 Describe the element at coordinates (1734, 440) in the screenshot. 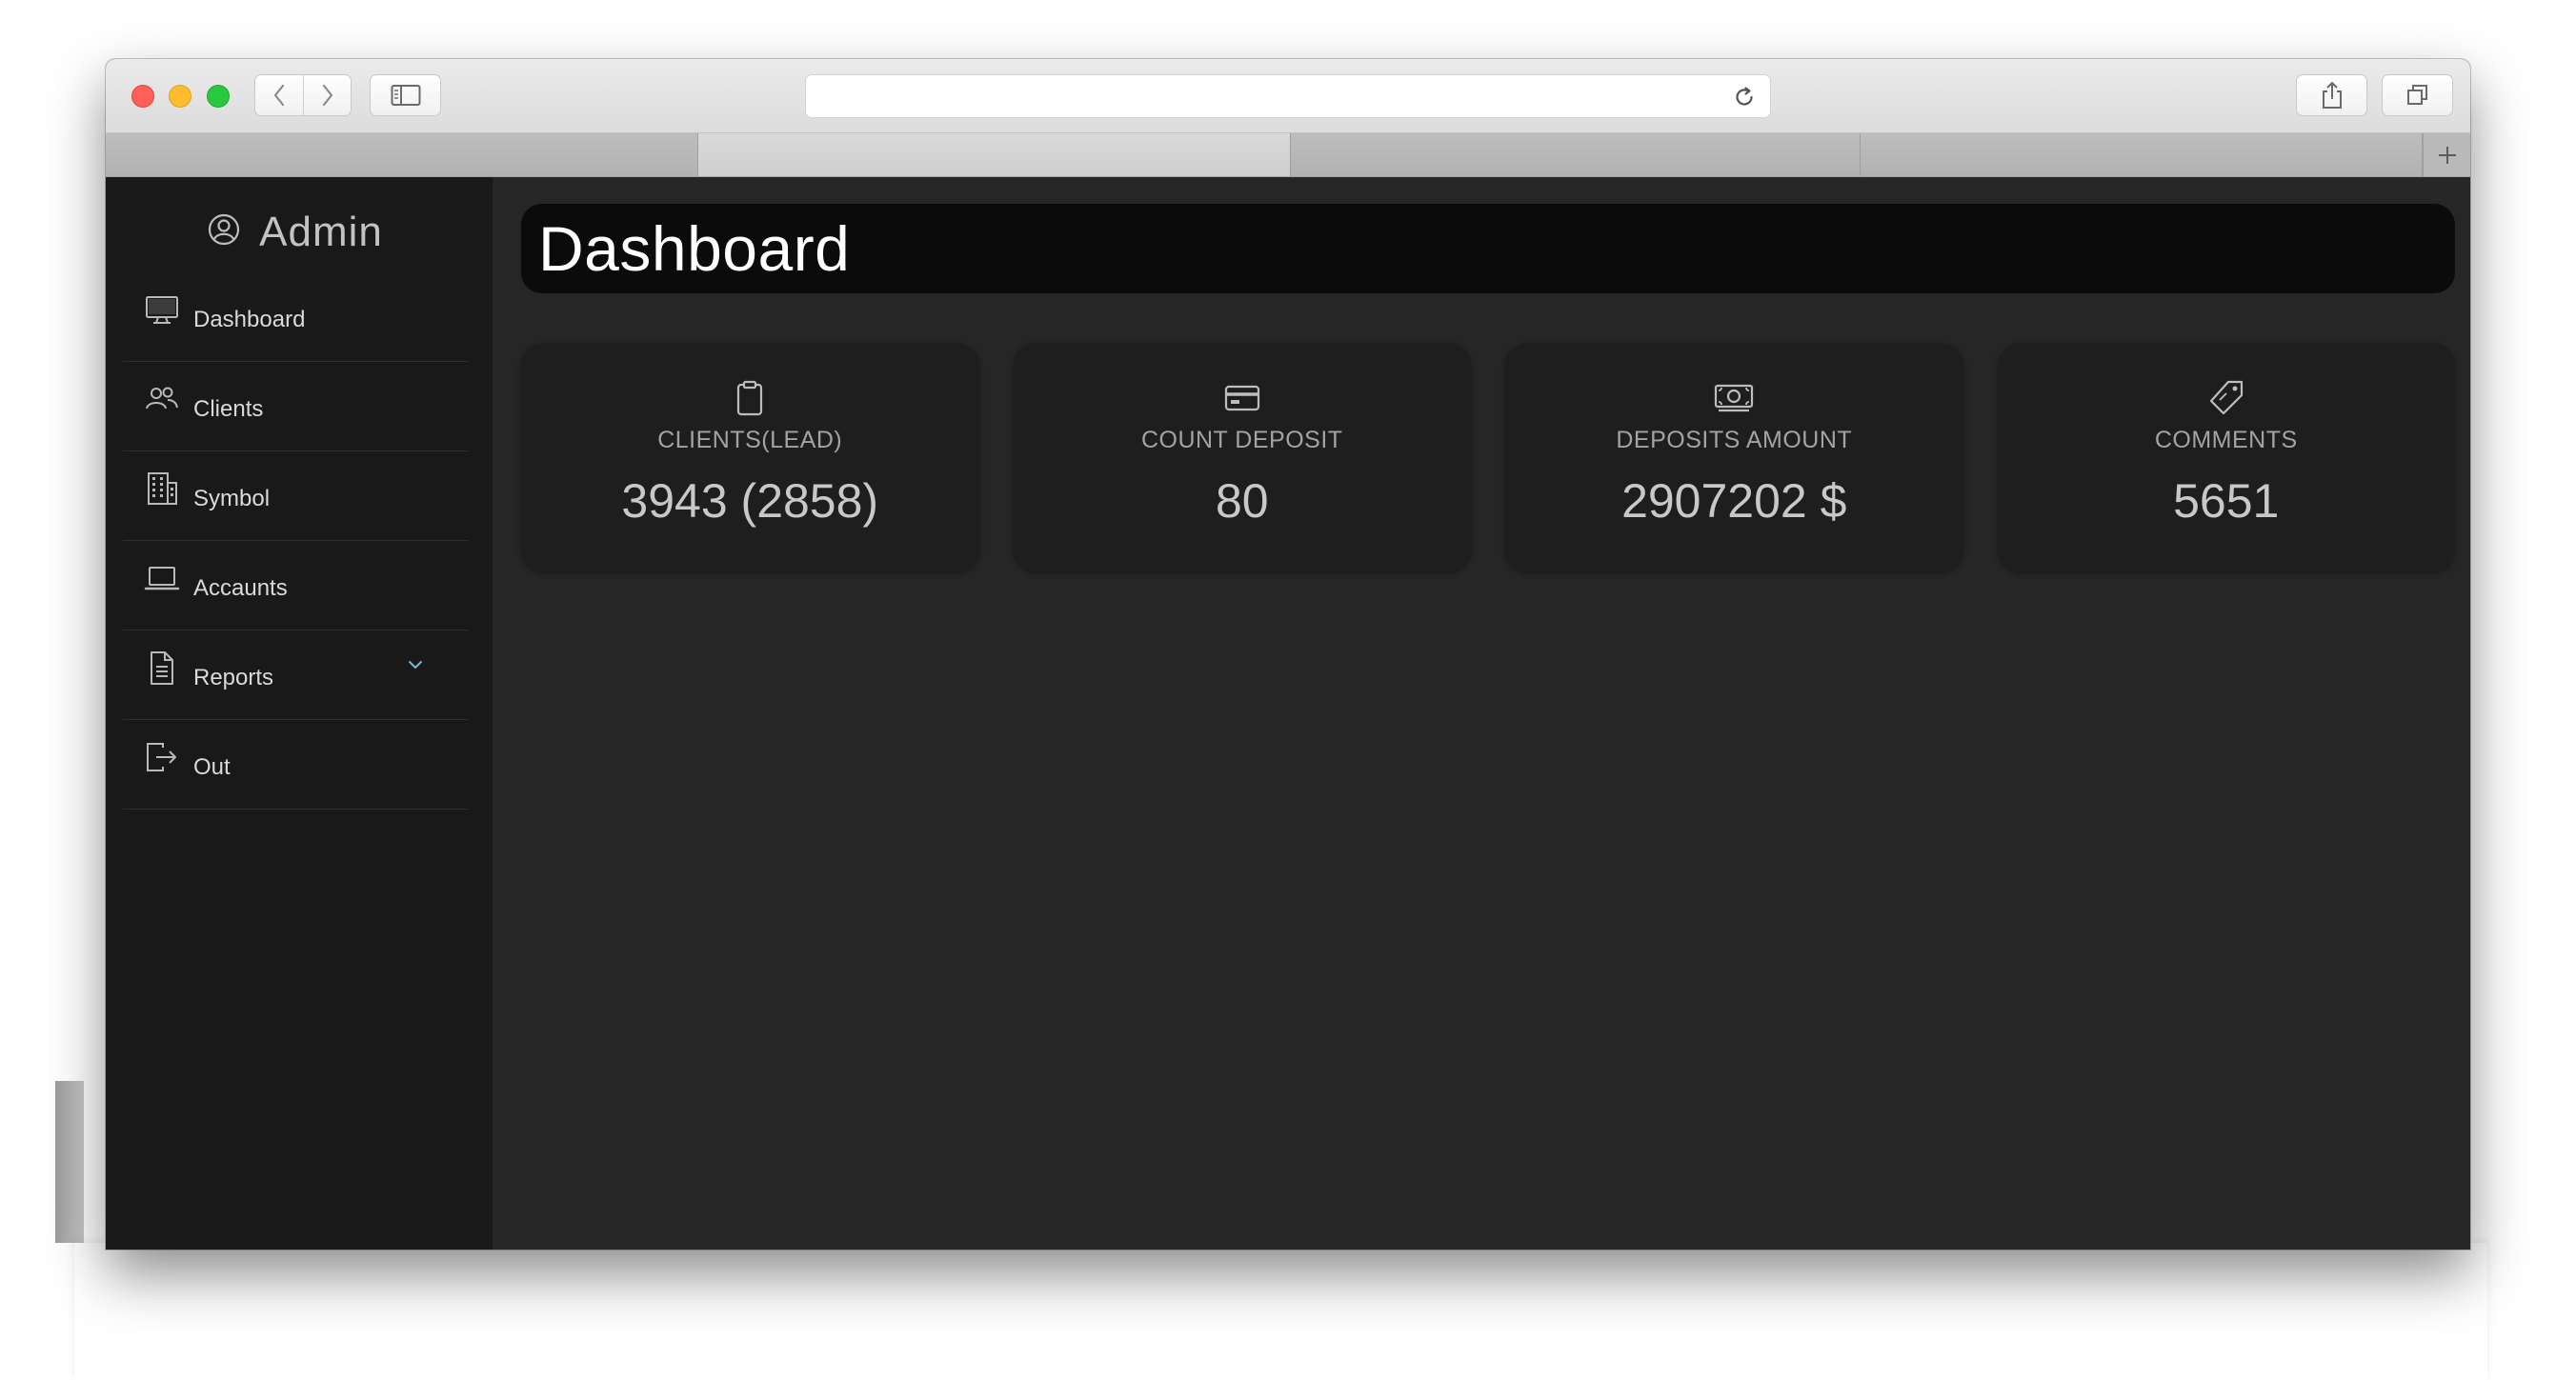

I see `stat-label: DEPOSITS AMOUNT` at that location.